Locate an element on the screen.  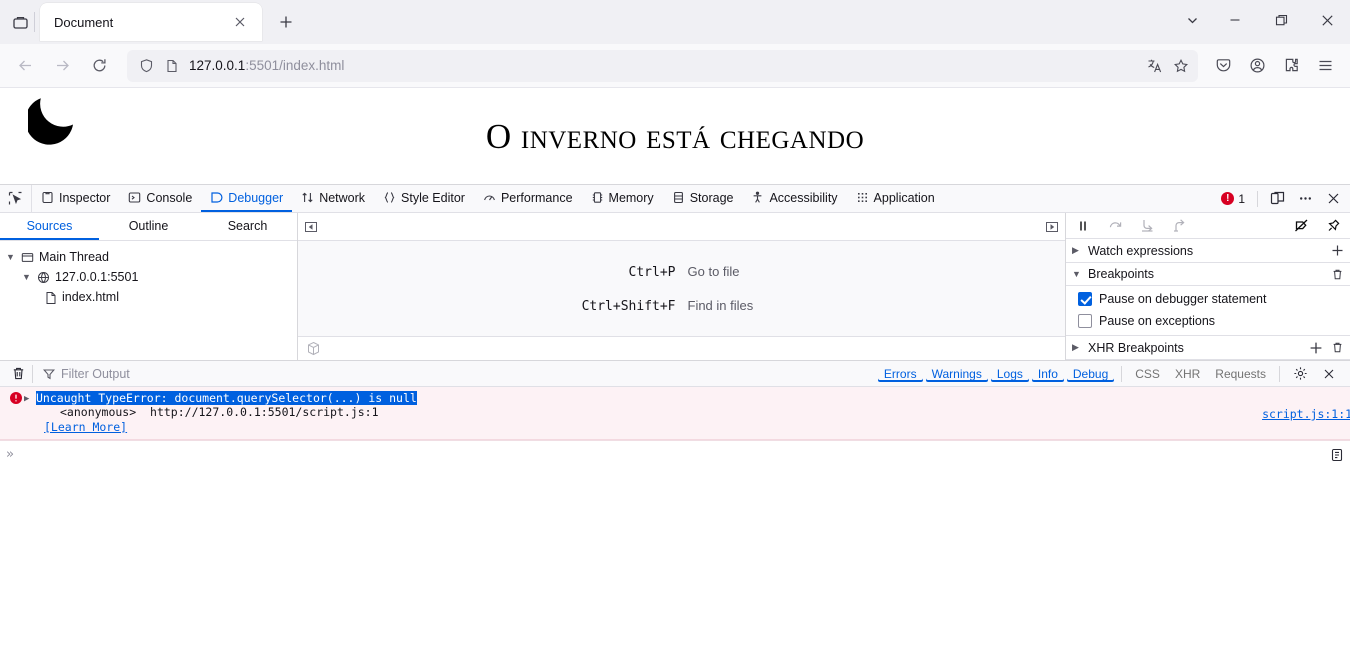
url-host: 127.0.0.1 is located at coordinates (217, 65).